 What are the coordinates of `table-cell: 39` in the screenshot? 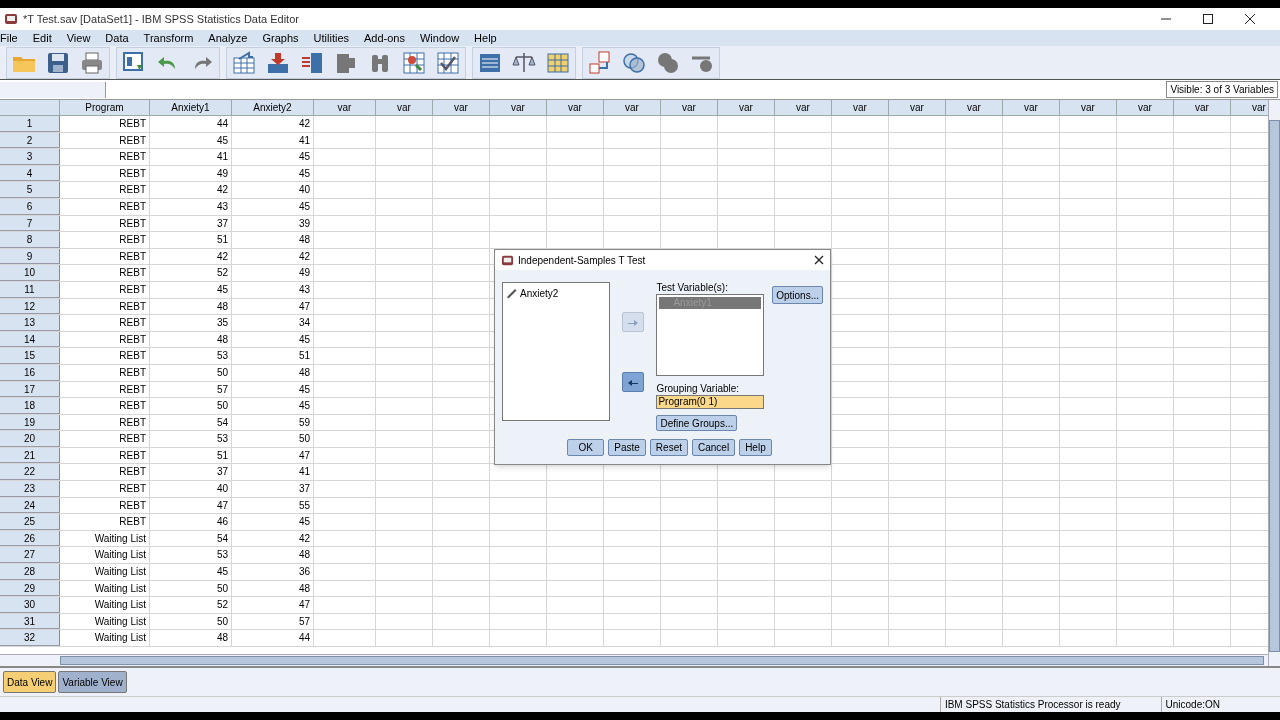 It's located at (273, 223).